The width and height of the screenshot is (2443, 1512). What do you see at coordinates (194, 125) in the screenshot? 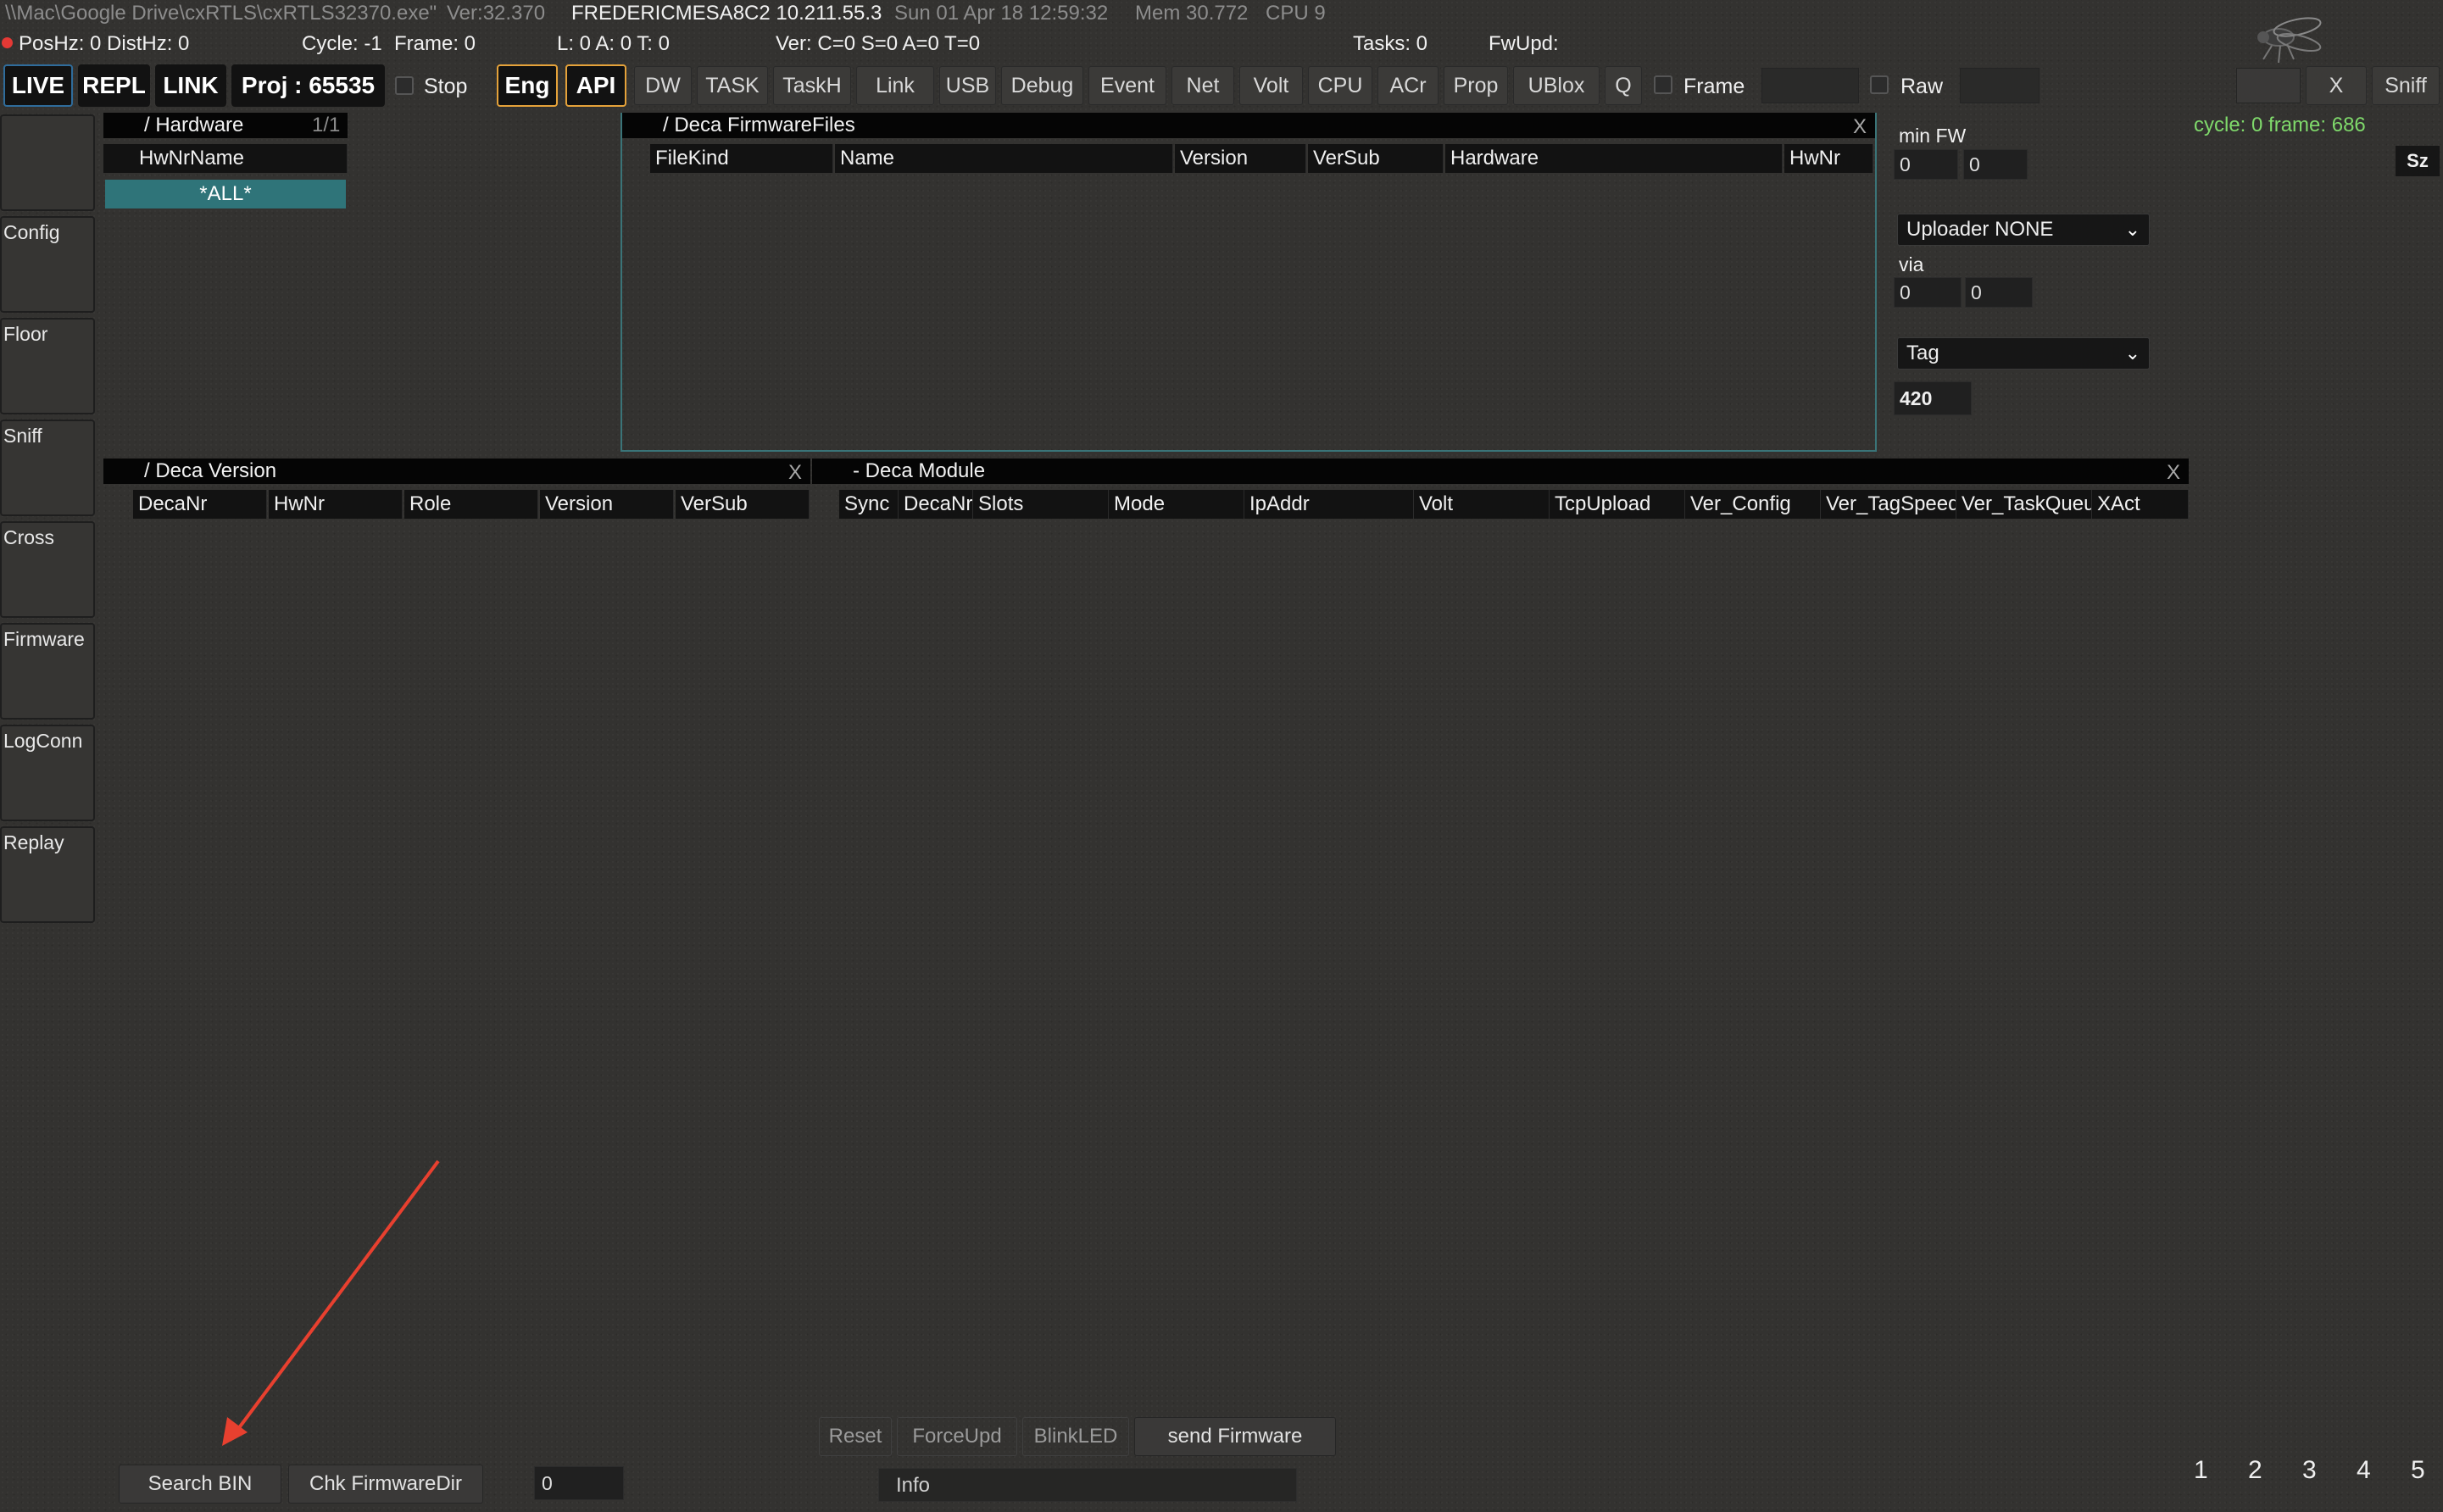
I see `hardware-title-text: / Hardware` at bounding box center [194, 125].